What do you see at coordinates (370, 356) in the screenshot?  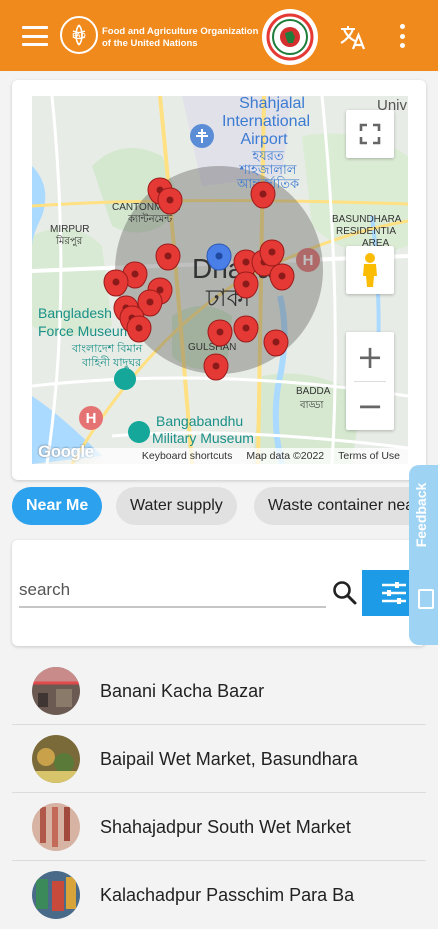 I see `zoom-in-button: +` at bounding box center [370, 356].